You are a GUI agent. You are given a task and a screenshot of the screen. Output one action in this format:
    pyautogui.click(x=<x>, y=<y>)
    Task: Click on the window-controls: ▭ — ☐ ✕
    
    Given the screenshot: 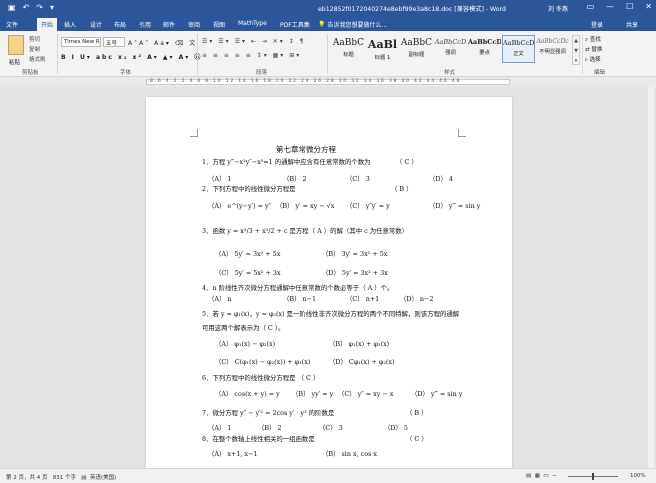 What is the action you would take?
    pyautogui.click(x=619, y=6)
    